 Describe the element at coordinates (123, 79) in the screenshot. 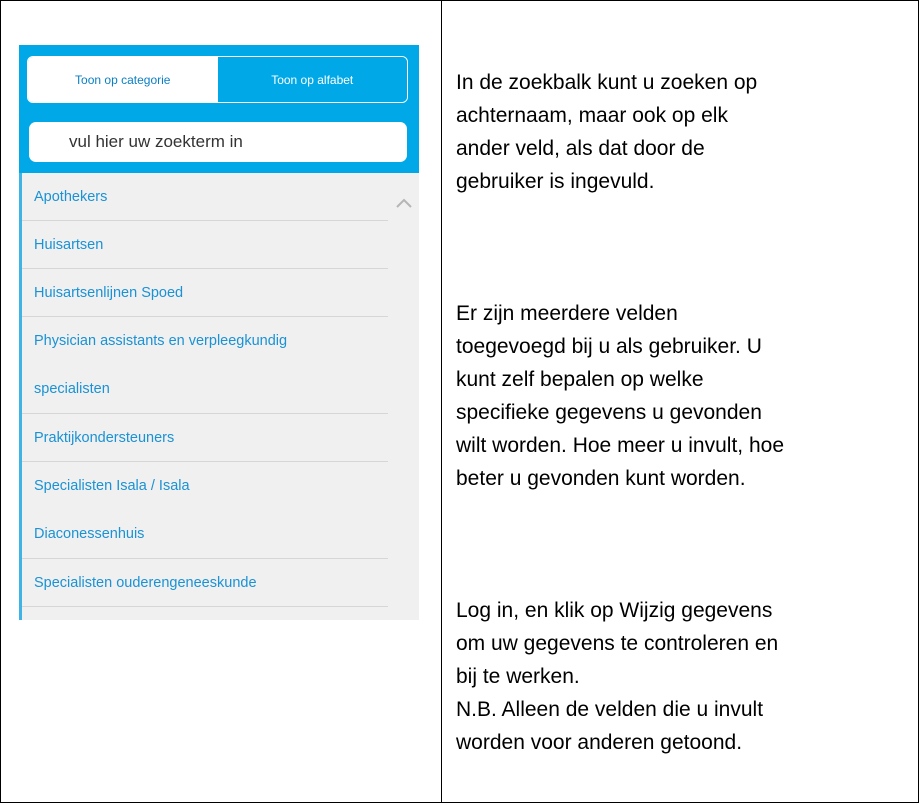

I see `show-by-category-button: Toon op categorie` at that location.